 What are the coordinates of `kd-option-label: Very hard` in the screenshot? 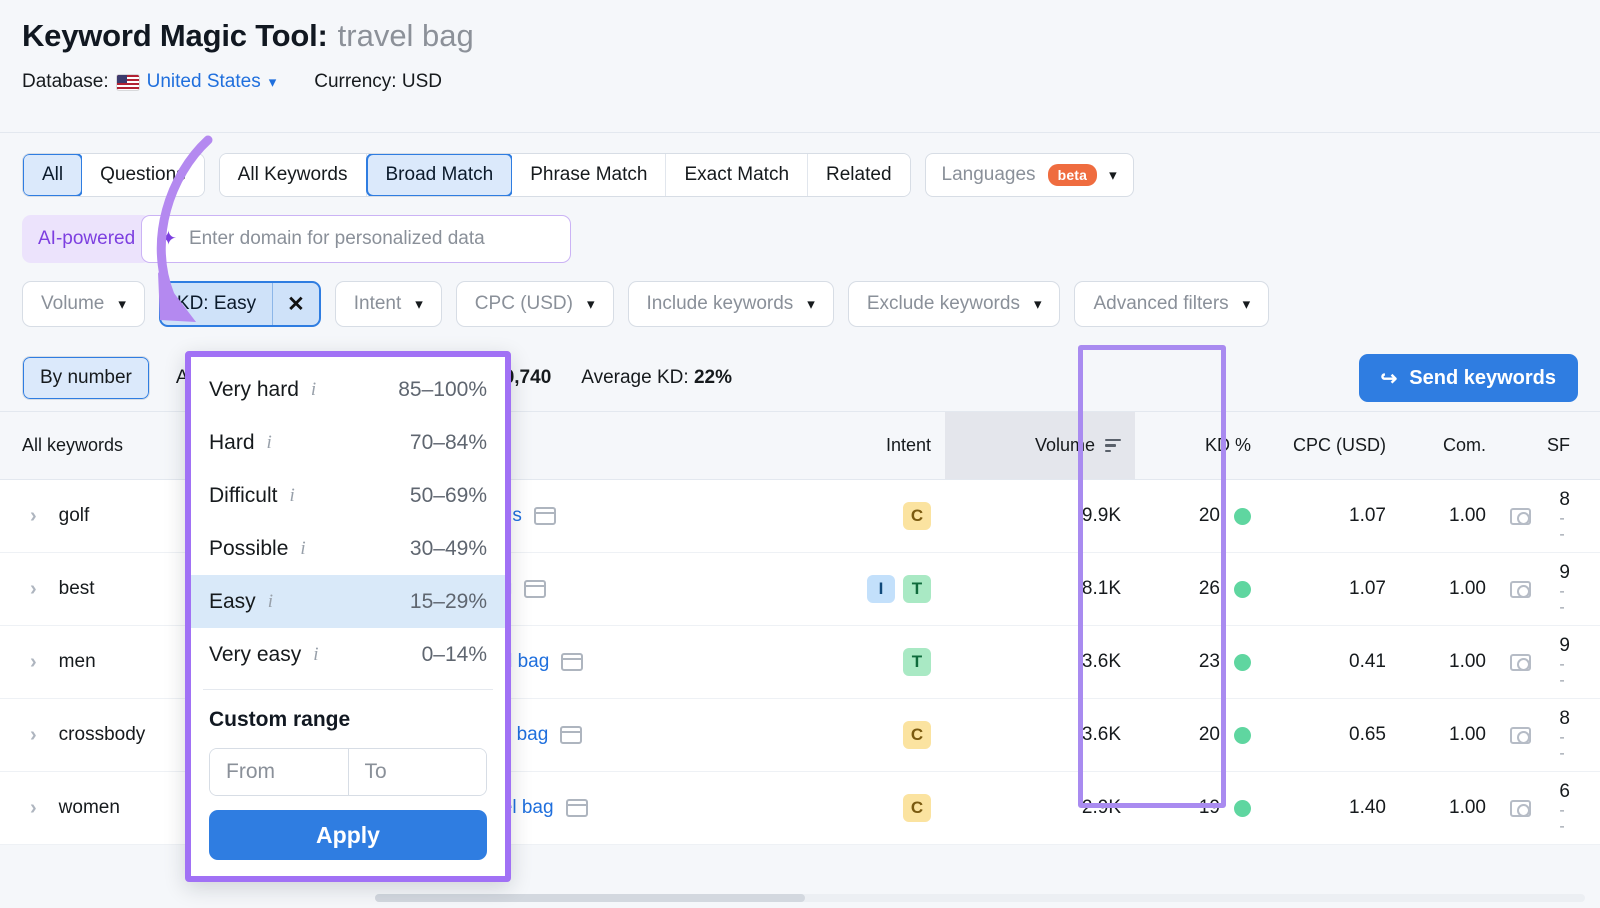 It's located at (254, 389).